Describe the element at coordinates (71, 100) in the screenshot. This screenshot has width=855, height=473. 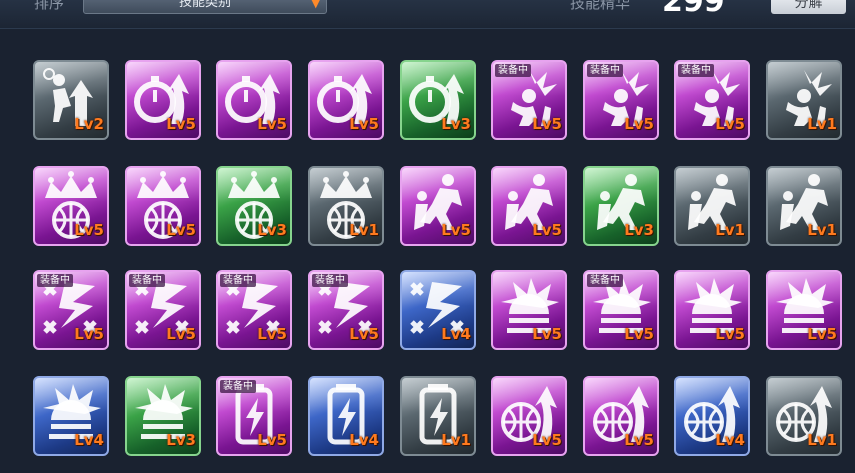
I see `skill-card: Lv2` at that location.